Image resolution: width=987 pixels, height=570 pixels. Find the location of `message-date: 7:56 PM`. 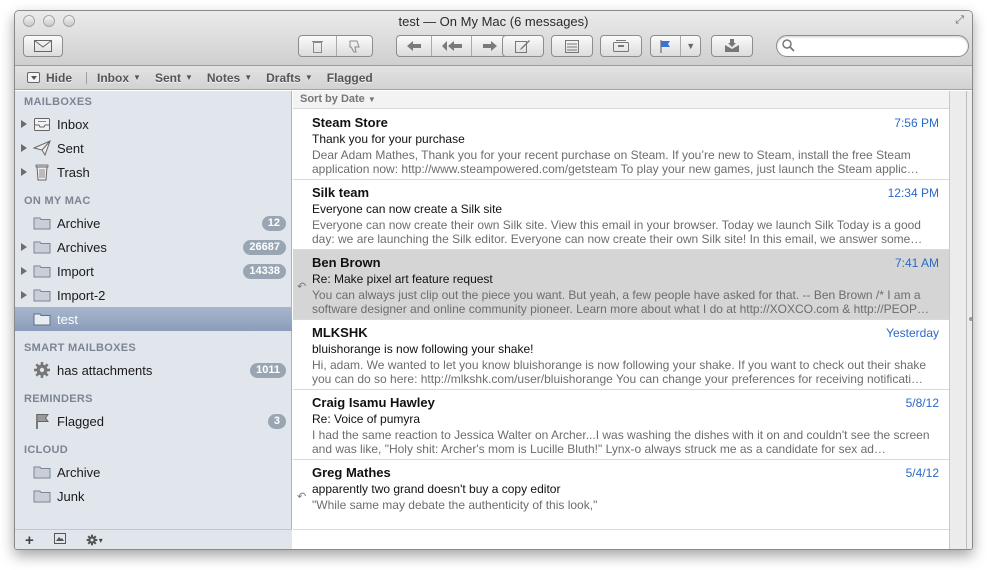

message-date: 7:56 PM is located at coordinates (916, 123).